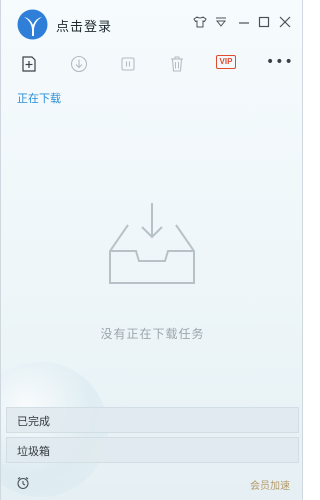  I want to click on dropdown-icon, so click(221, 22).